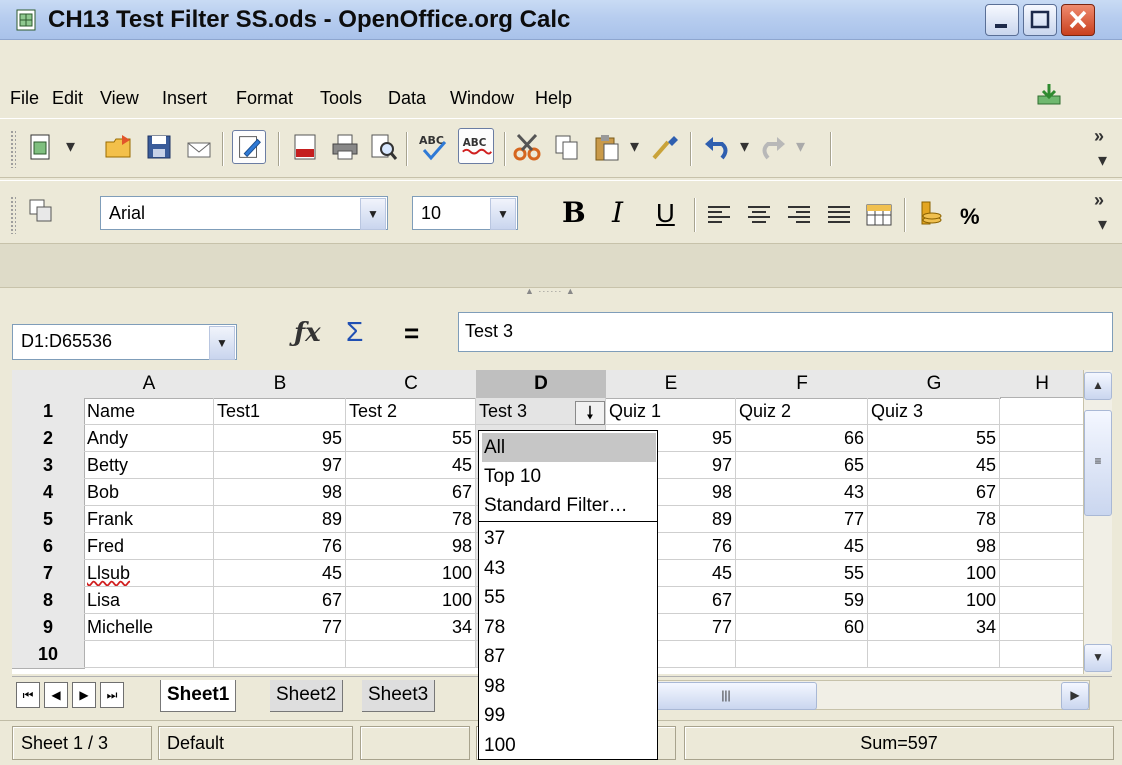 This screenshot has width=1122, height=765. Describe the element at coordinates (41, 147) in the screenshot. I see `new-document-icon` at that location.